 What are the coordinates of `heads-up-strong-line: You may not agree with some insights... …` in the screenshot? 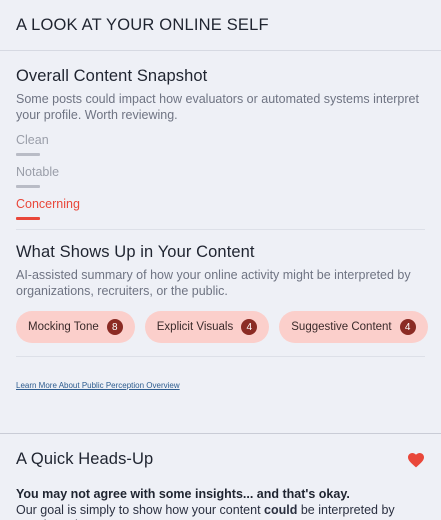 It's located at (183, 494).